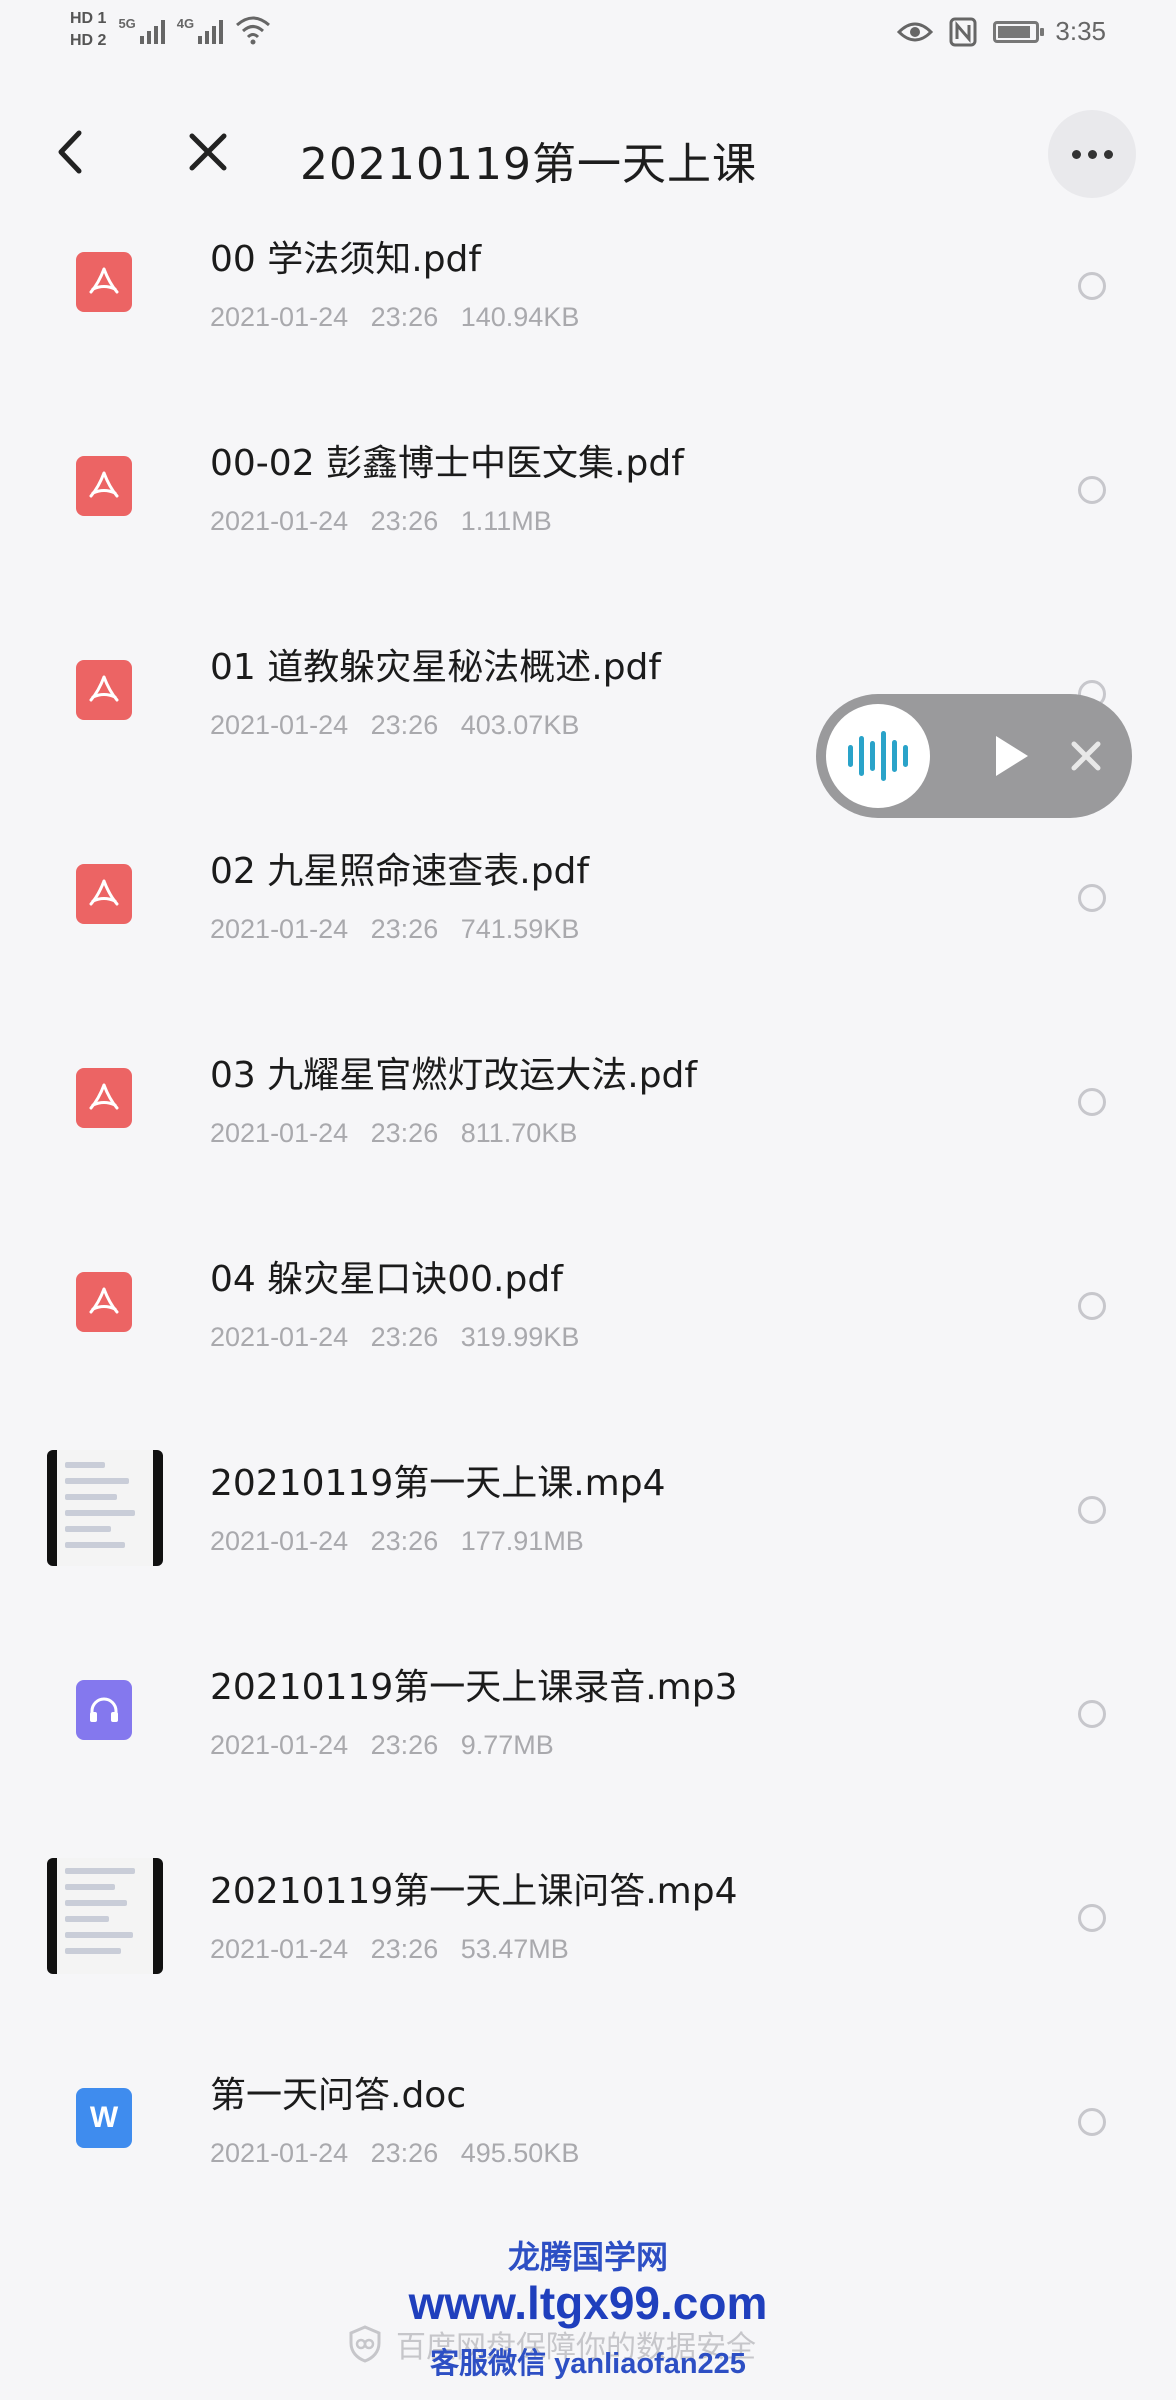 This screenshot has width=1176, height=2400. What do you see at coordinates (514, 1949) in the screenshot?
I see `file-size: 53.47MB` at bounding box center [514, 1949].